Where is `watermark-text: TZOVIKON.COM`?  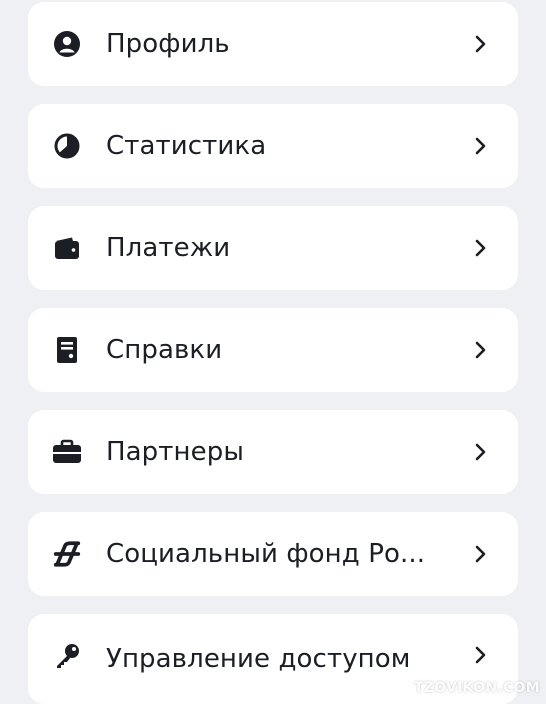
watermark-text: TZOVIKON.COM is located at coordinates (476, 688).